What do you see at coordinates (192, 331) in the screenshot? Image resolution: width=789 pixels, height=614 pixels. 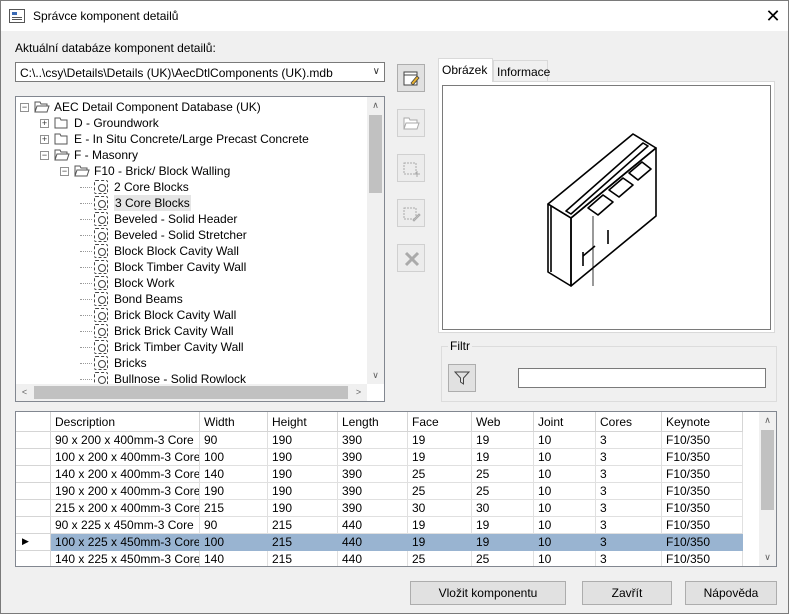 I see `tree-item: Brick Brick Cavity Wall` at bounding box center [192, 331].